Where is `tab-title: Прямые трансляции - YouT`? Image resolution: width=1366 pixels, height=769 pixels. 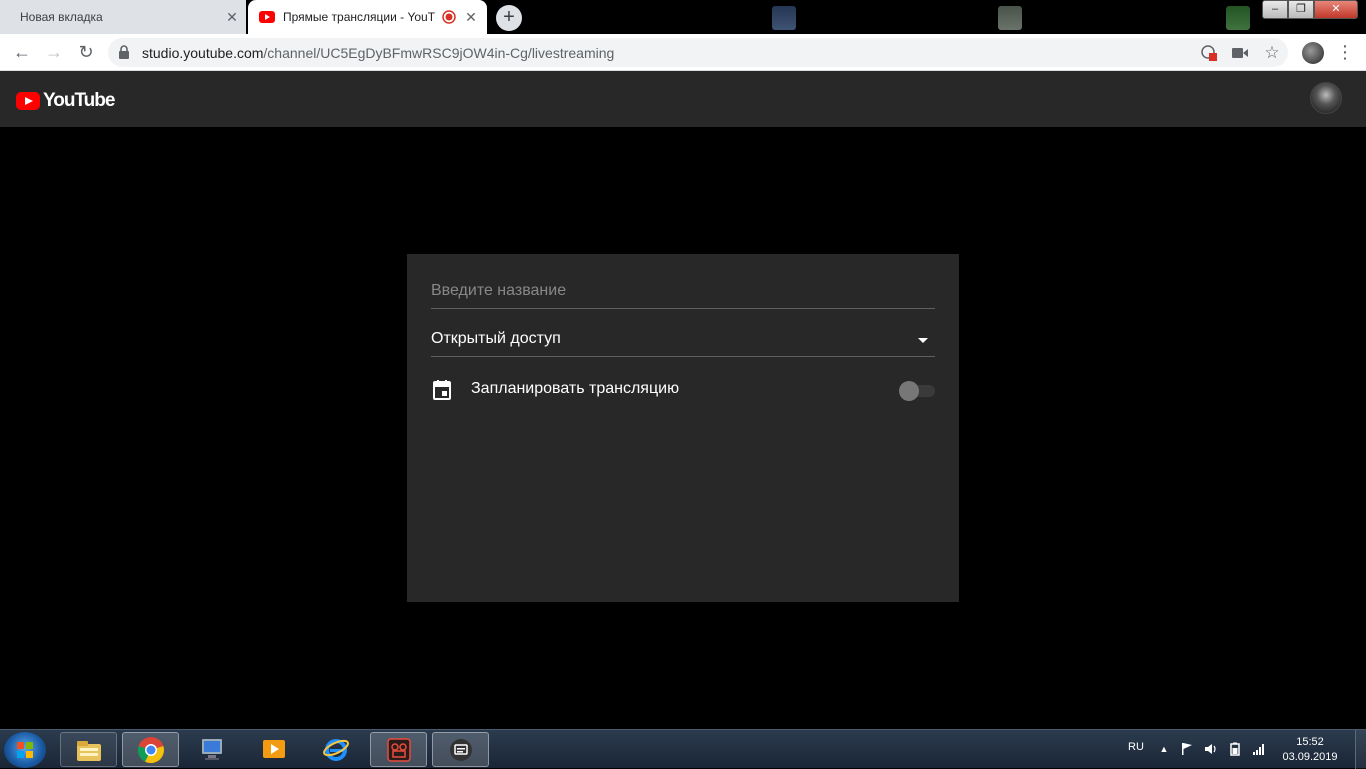
tab-title: Прямые трансляции - YouT is located at coordinates (359, 17).